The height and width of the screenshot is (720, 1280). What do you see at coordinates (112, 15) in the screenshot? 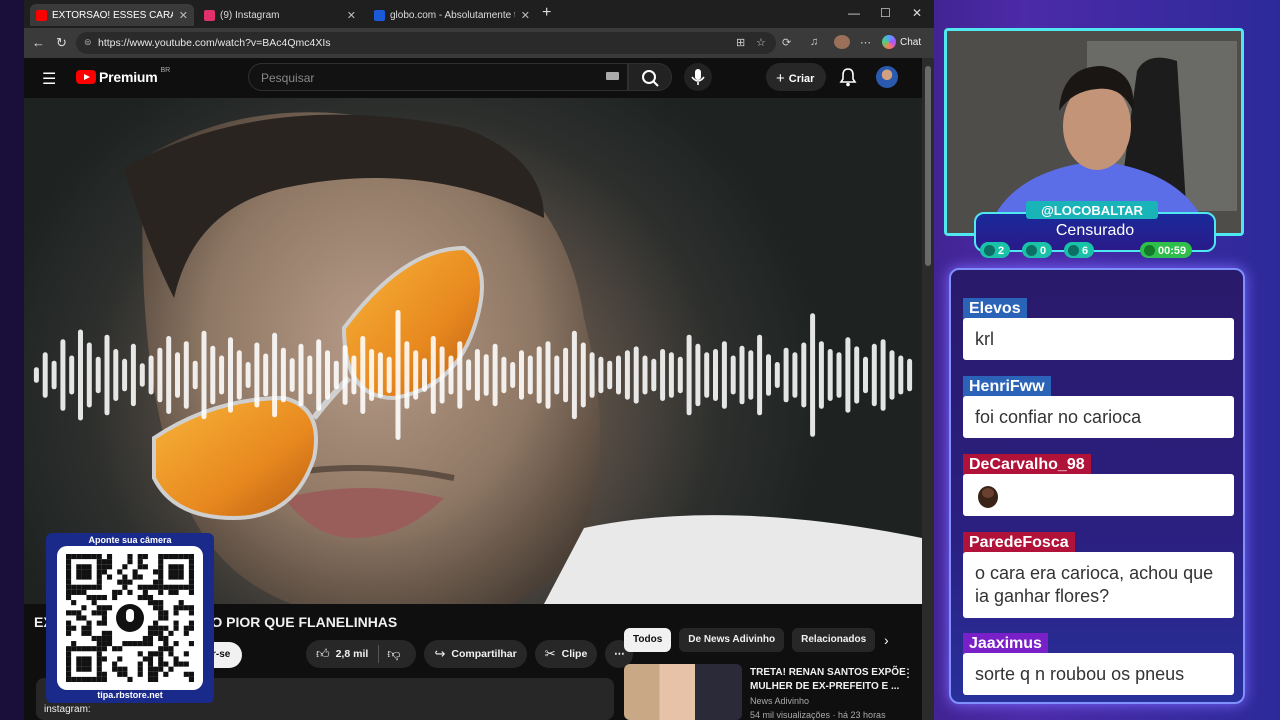
I see `tab-youtube: EXTORSÃO! ESSES CARAS TÃO PIOR ✕` at bounding box center [112, 15].